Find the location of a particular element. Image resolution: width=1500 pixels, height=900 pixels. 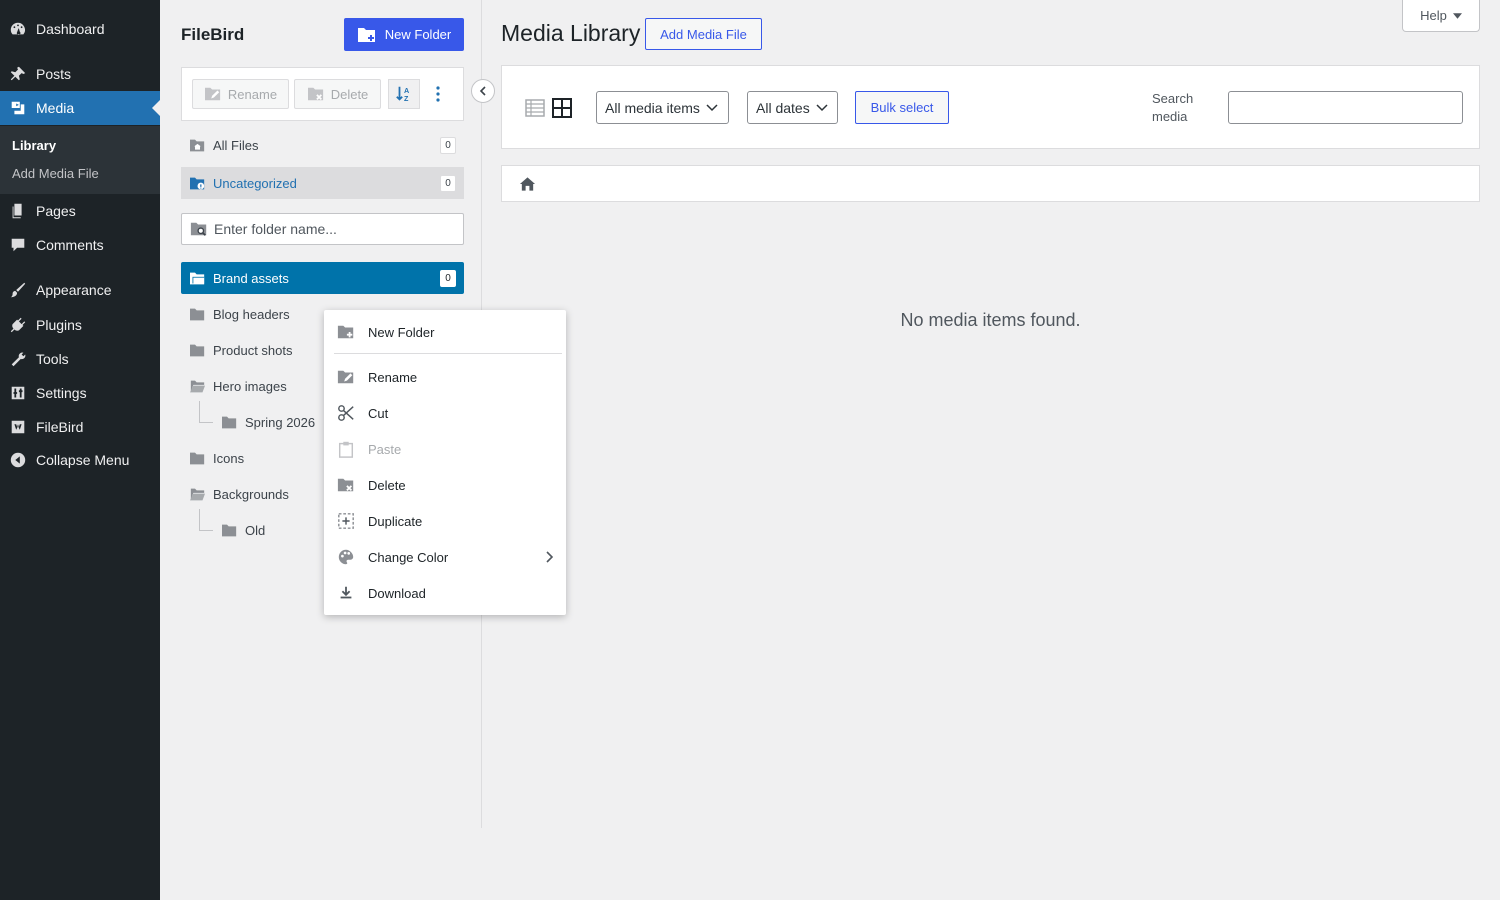

menu-item-filebird: FileBird is located at coordinates (80, 427).